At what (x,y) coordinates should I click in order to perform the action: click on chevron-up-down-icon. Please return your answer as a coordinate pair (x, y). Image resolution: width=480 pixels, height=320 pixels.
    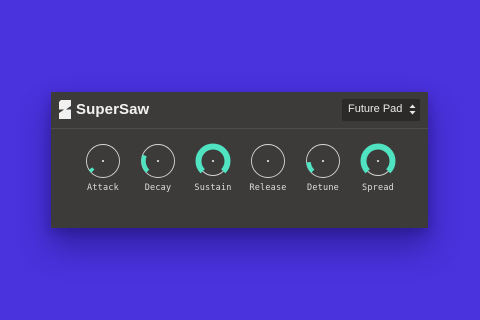
    Looking at the image, I should click on (412, 109).